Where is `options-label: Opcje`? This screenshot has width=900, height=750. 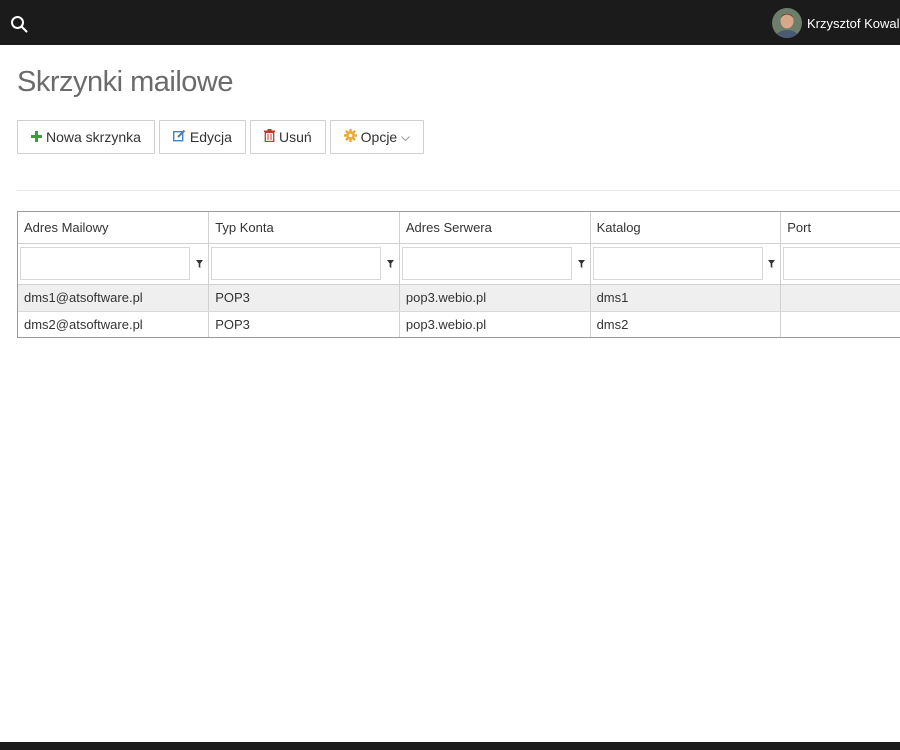
options-label: Opcje is located at coordinates (379, 137).